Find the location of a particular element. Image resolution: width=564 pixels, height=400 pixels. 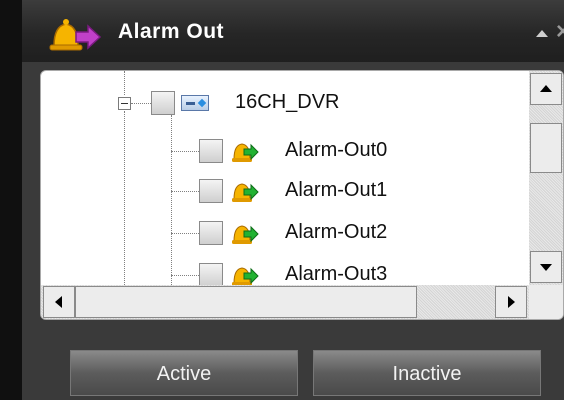

inactive-button: Inactive is located at coordinates (427, 373).